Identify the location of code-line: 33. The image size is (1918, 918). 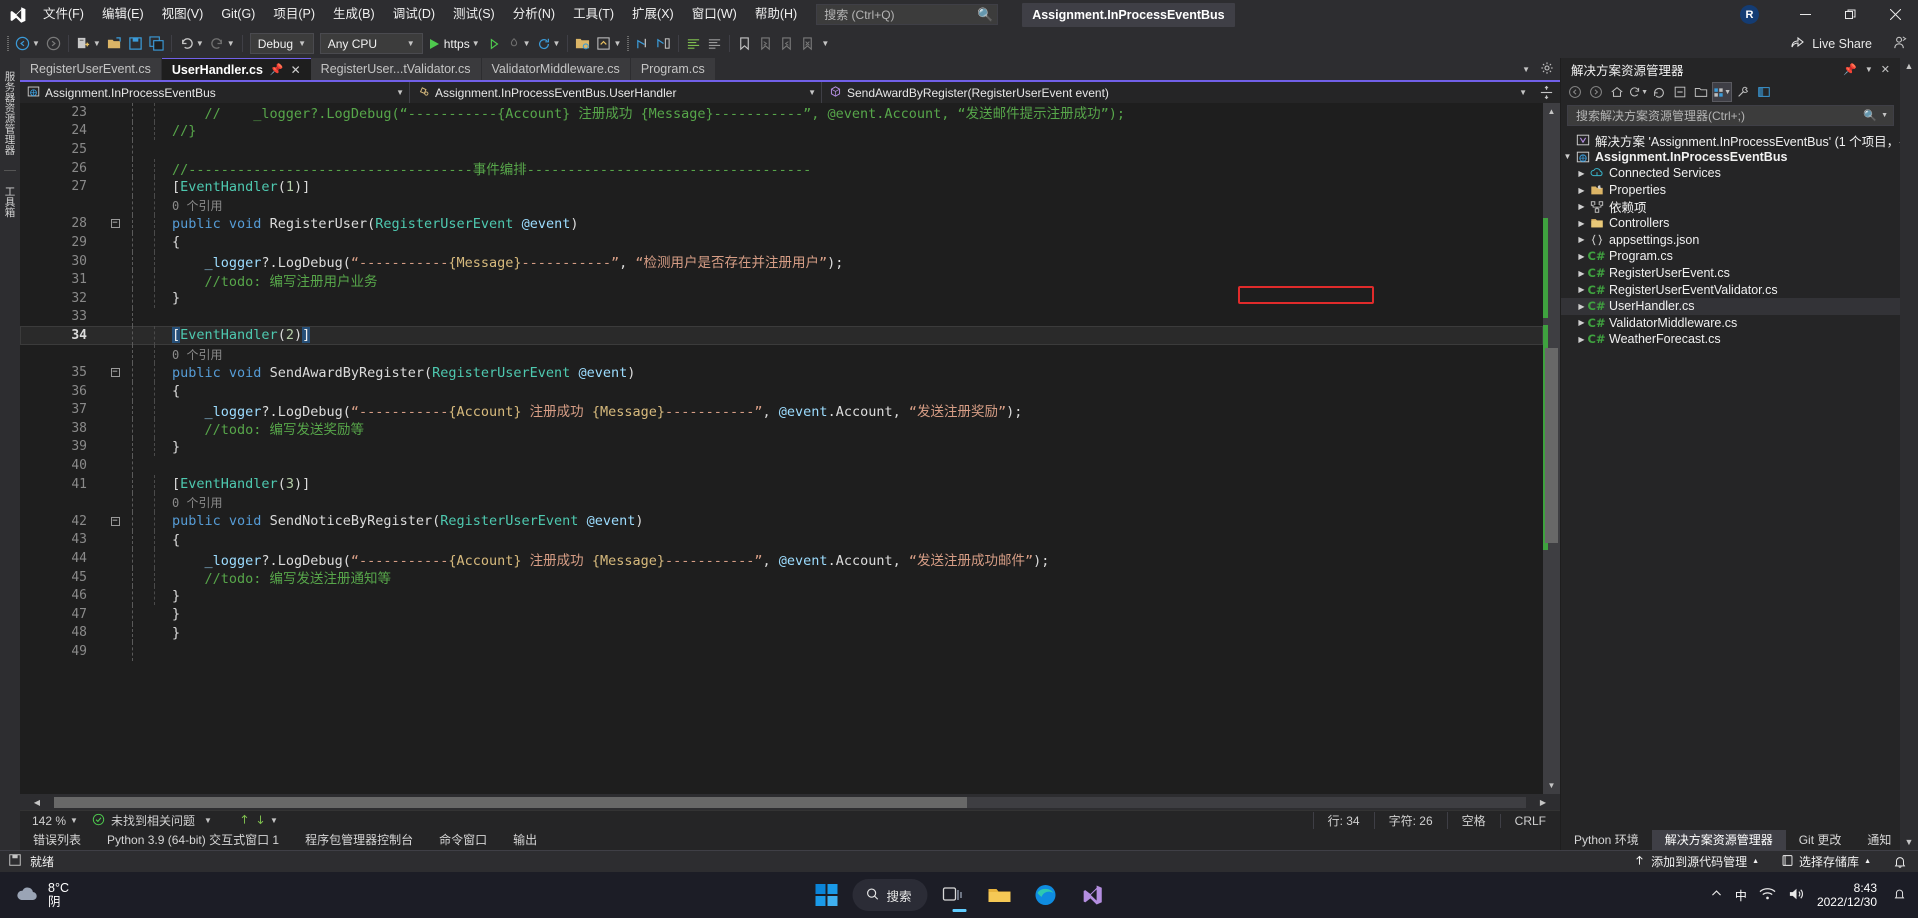
(781, 317).